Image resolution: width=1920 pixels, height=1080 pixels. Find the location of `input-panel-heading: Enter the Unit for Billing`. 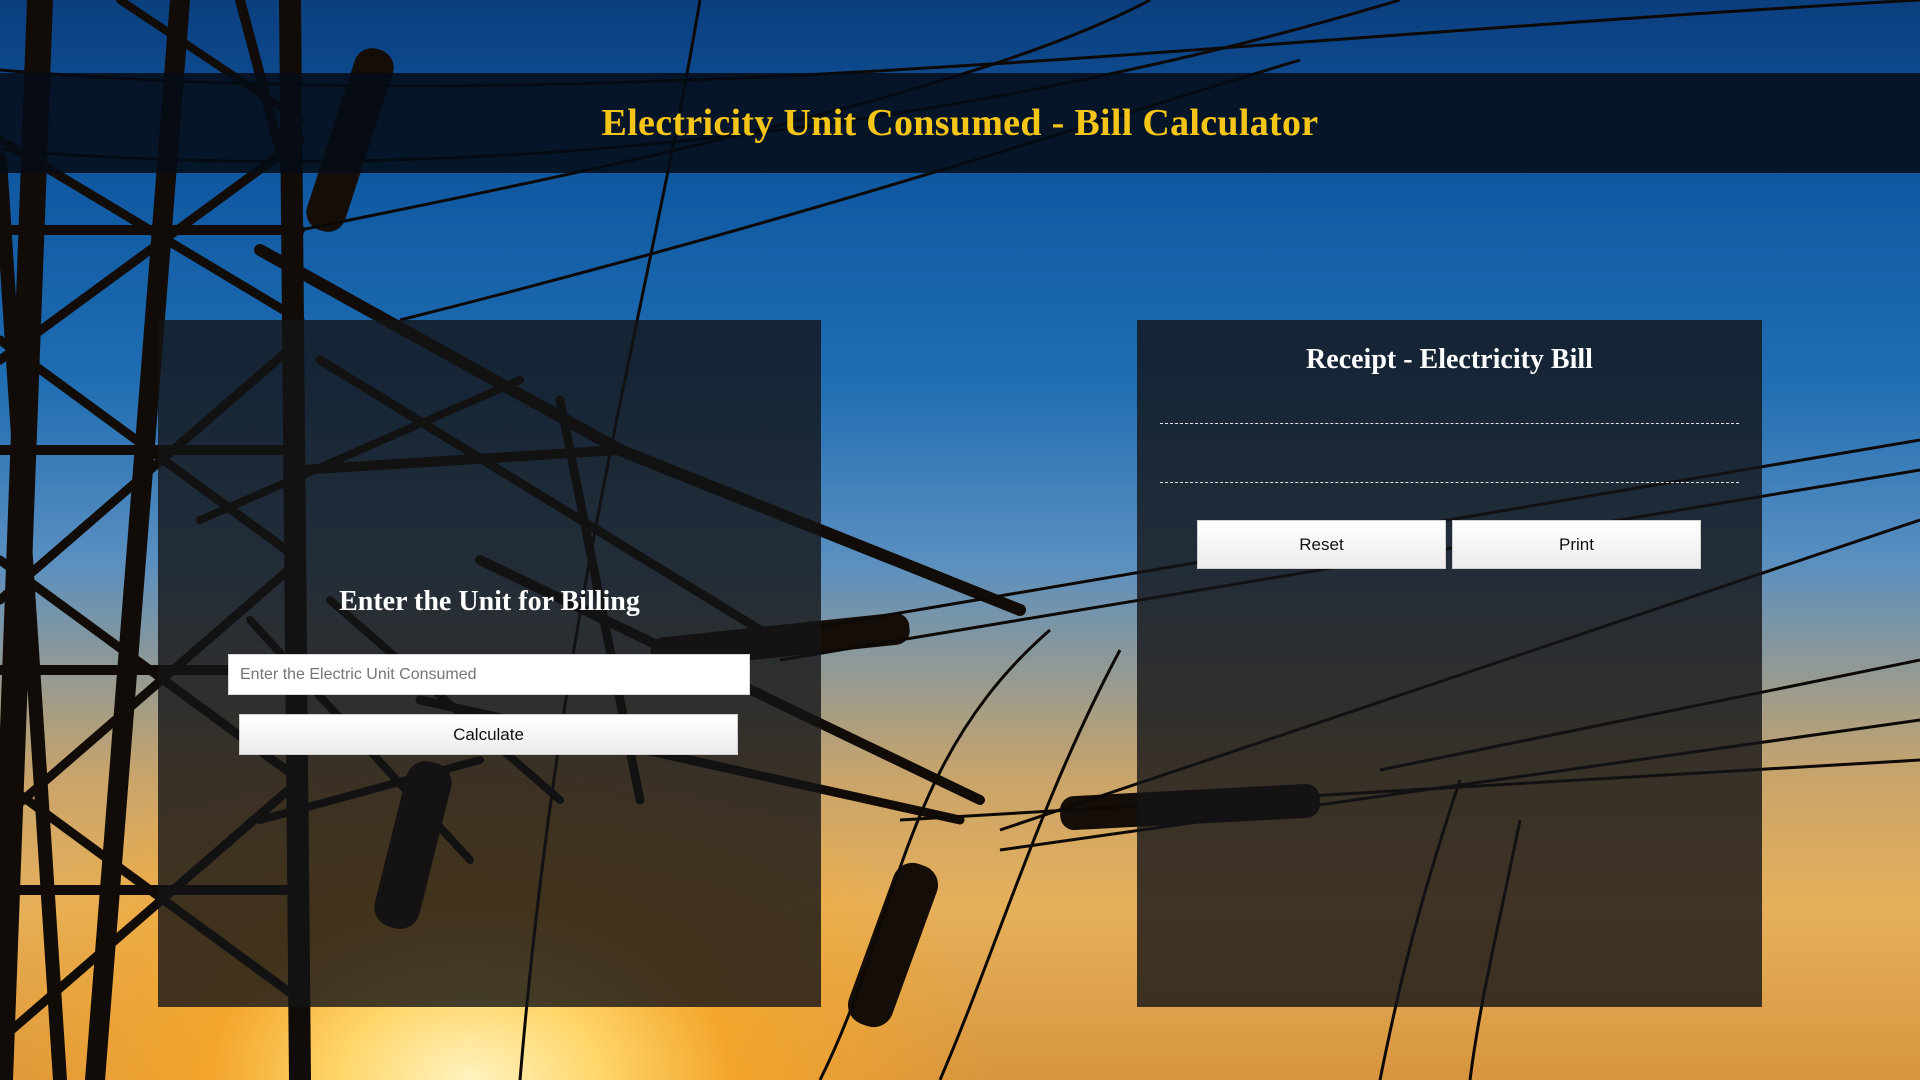

input-panel-heading: Enter the Unit for Billing is located at coordinates (489, 601).